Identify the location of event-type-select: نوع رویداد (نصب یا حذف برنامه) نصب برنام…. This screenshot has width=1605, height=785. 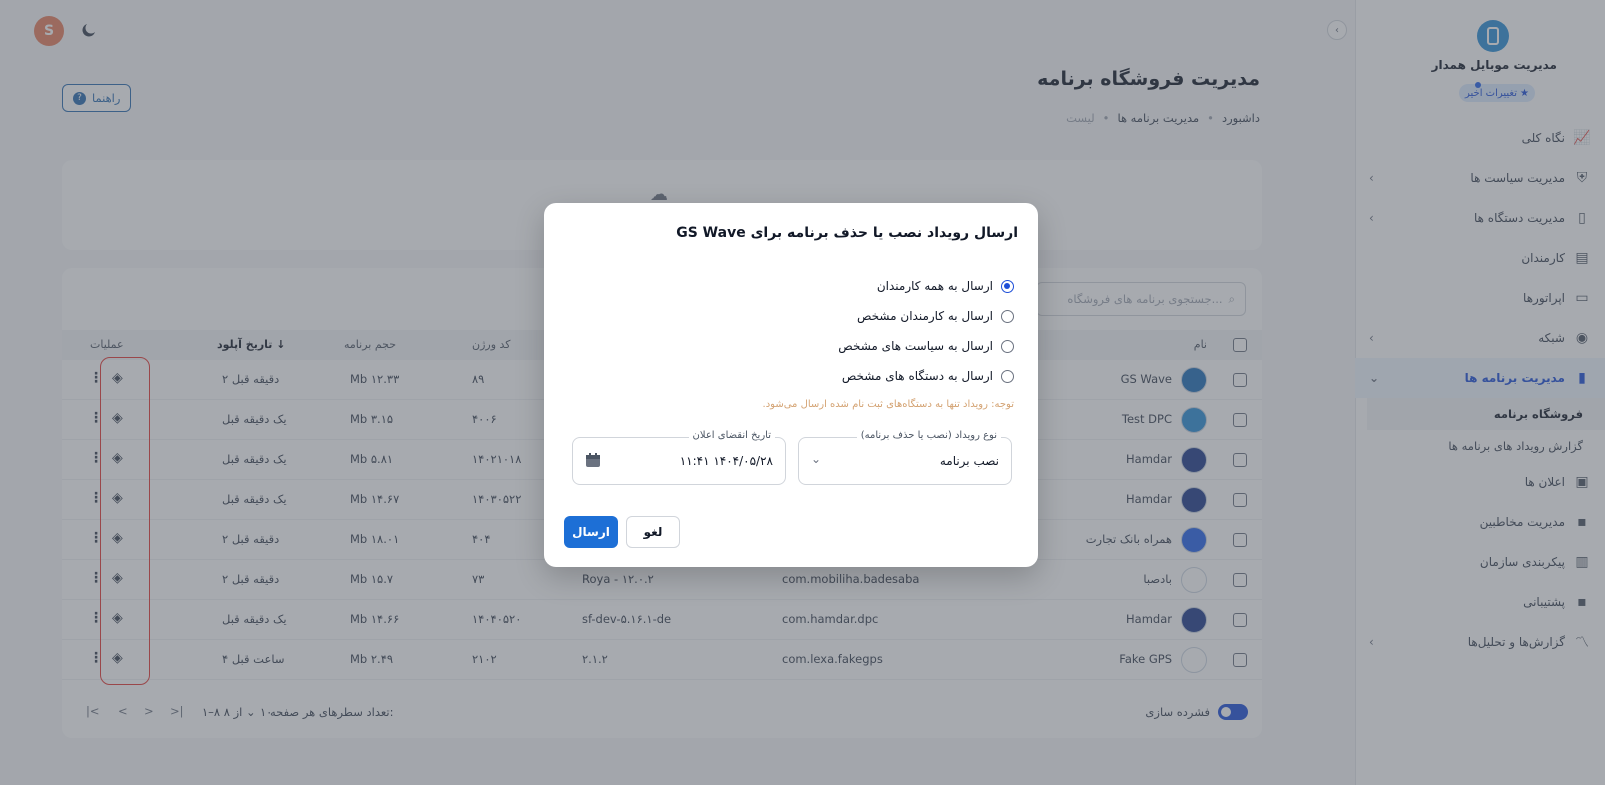
(905, 457).